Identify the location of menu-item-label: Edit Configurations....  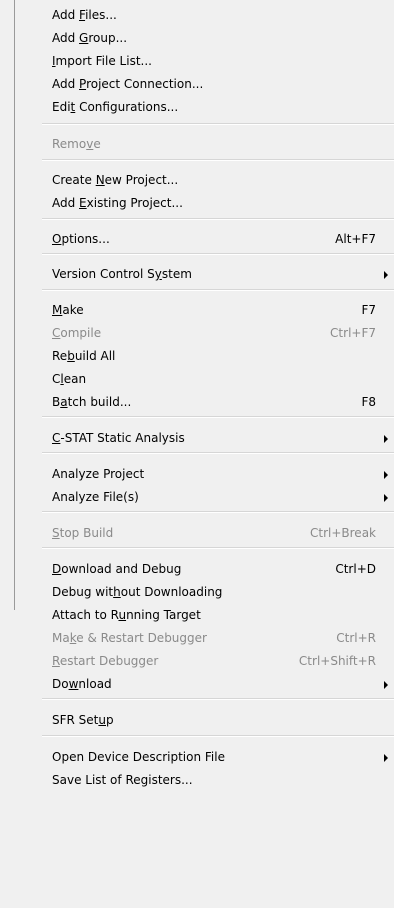
(115, 107).